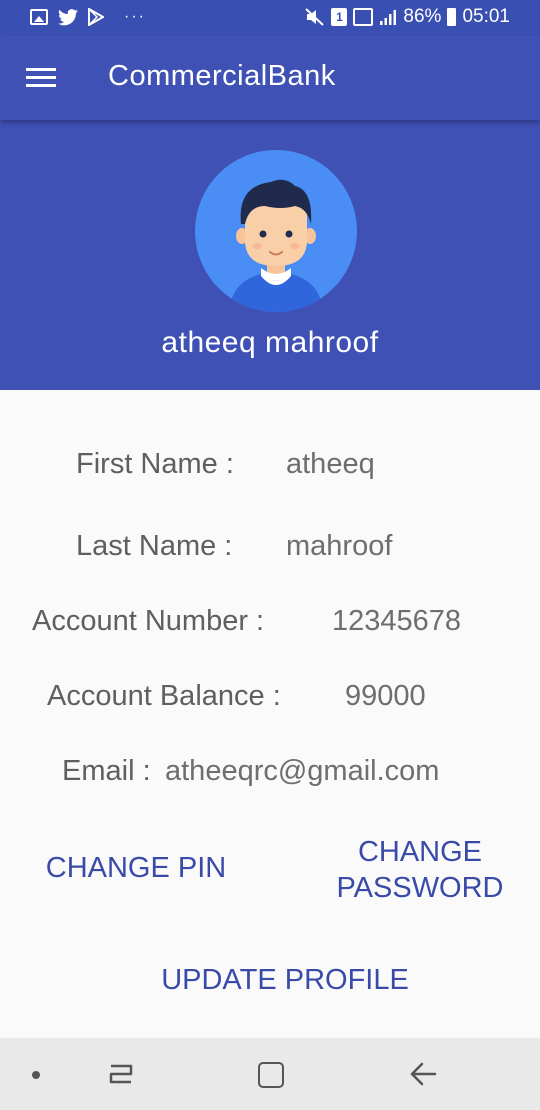  I want to click on email-label: Email :, so click(106, 771).